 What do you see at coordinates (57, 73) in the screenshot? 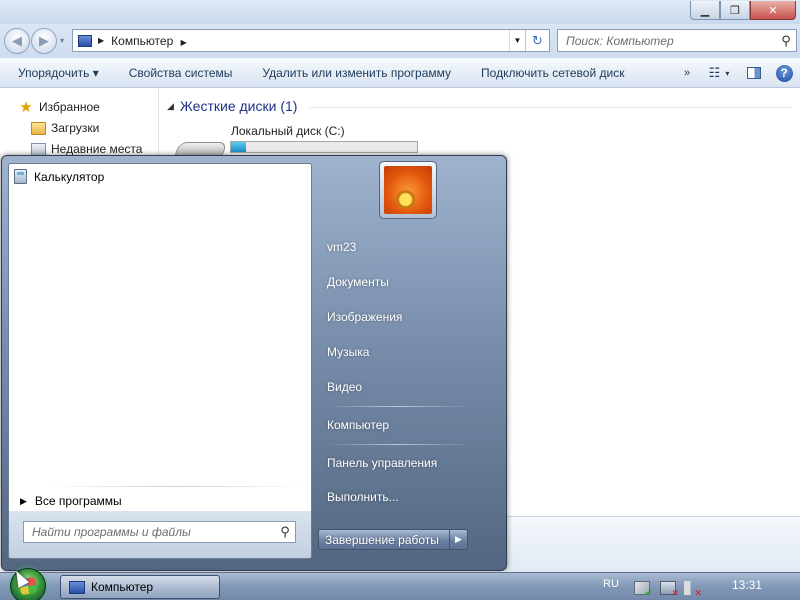
I see `organize-button: Упорядочить ▾` at bounding box center [57, 73].